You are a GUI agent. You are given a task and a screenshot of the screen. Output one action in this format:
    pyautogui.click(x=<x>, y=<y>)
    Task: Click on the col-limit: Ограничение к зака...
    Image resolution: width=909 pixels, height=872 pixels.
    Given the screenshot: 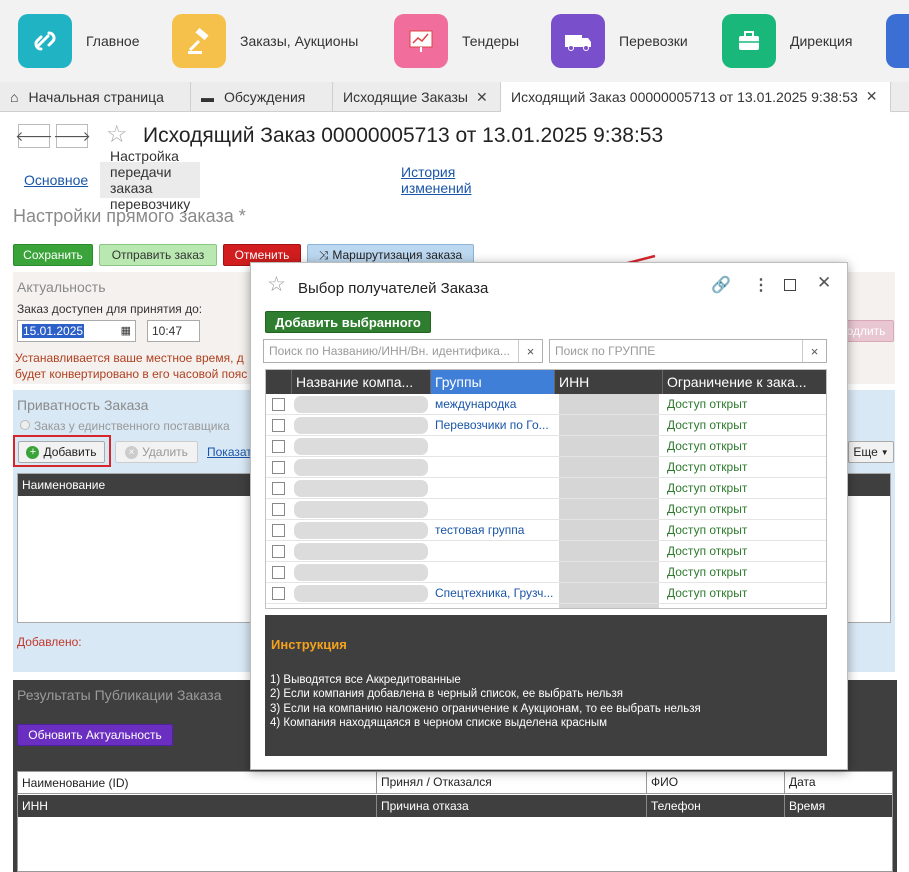 What is the action you would take?
    pyautogui.click(x=744, y=382)
    